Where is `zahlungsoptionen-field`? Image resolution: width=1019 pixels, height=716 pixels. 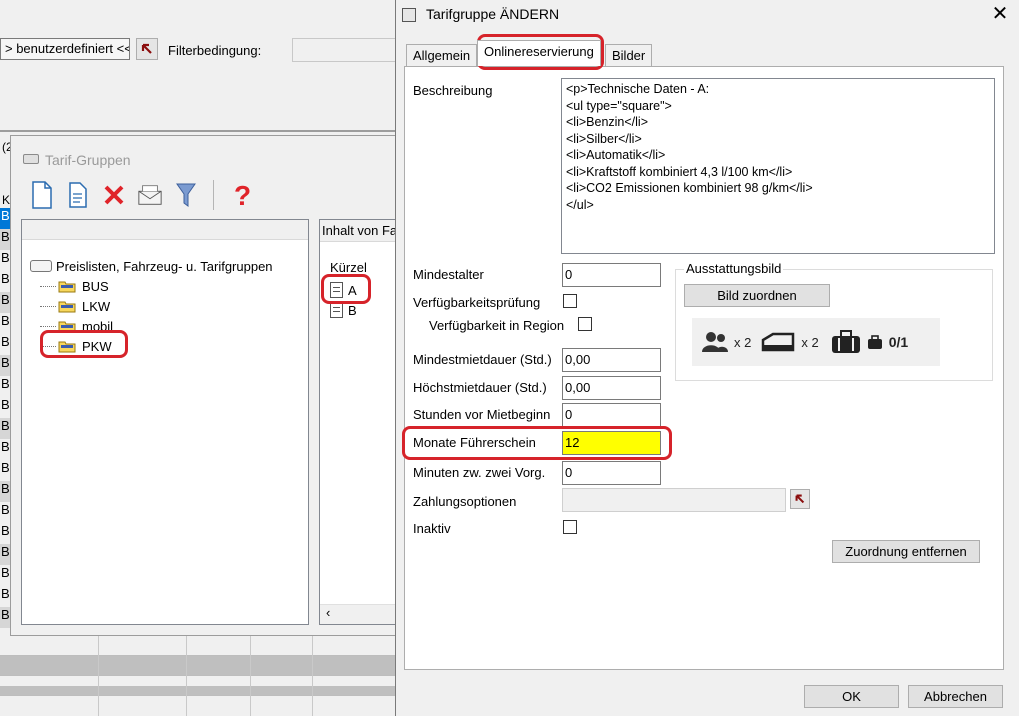
zahlungsoptionen-field is located at coordinates (674, 500).